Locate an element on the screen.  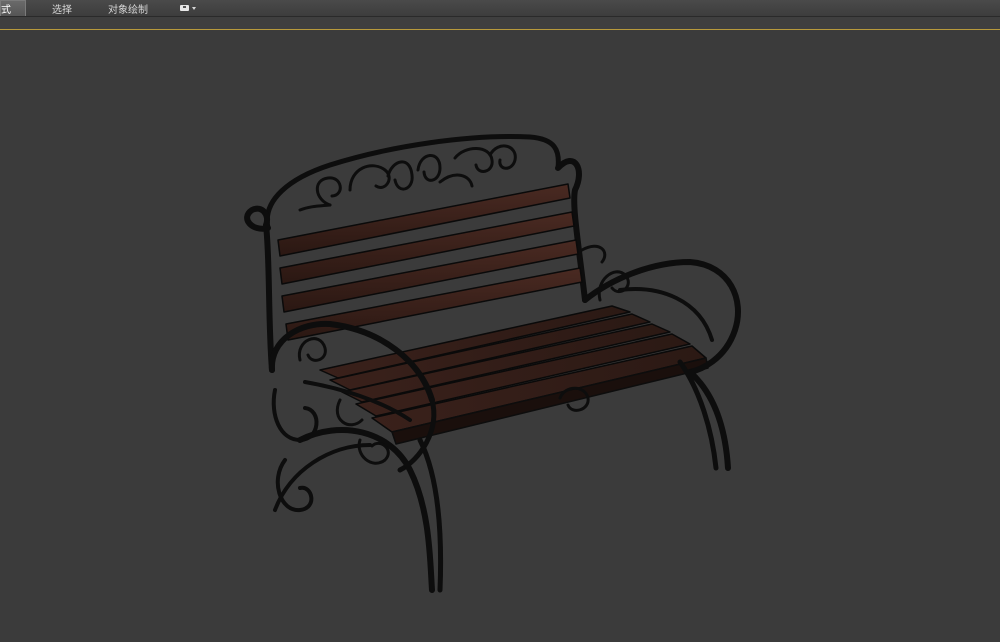
viewport-display-dropdown is located at coordinates (188, 8).